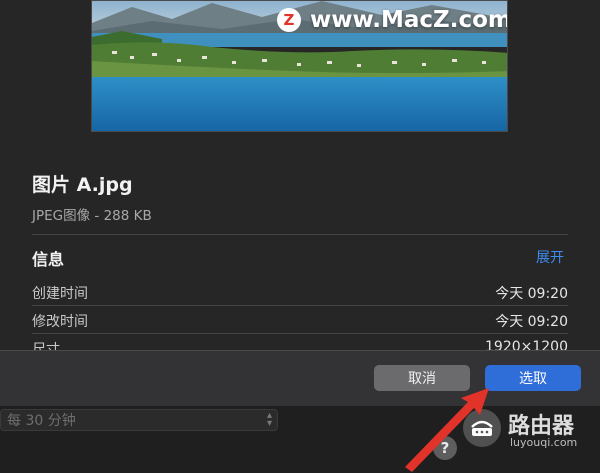  I want to click on info-row-value: 1920×1200, so click(526, 344).